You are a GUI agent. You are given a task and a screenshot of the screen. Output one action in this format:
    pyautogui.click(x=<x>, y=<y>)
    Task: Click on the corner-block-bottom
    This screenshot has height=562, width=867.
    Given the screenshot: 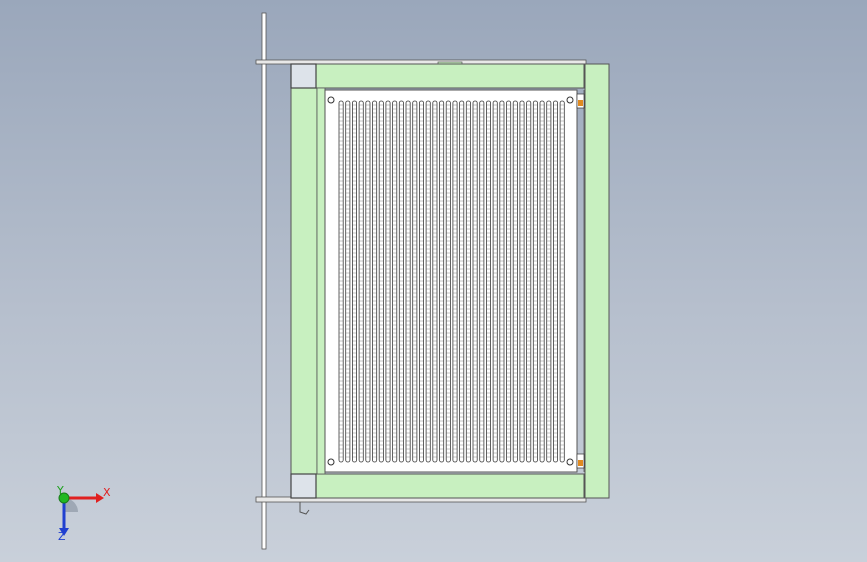 What is the action you would take?
    pyautogui.click(x=303, y=486)
    